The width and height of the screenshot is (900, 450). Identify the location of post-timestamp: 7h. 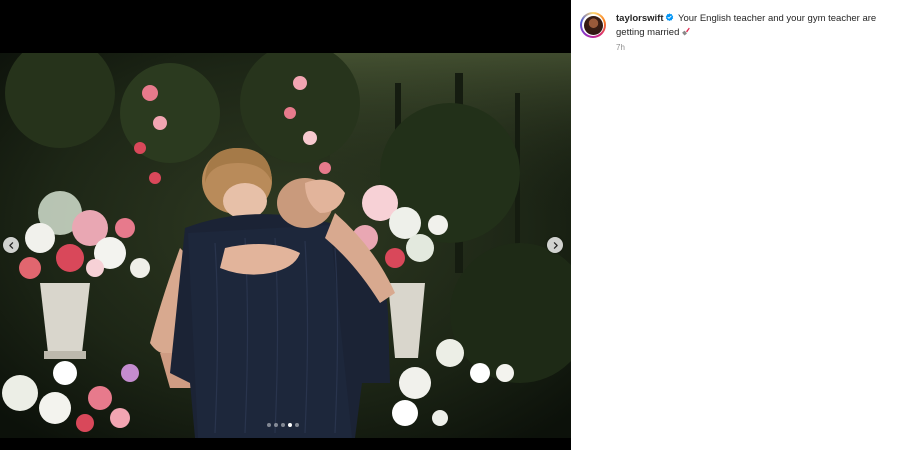
(620, 47).